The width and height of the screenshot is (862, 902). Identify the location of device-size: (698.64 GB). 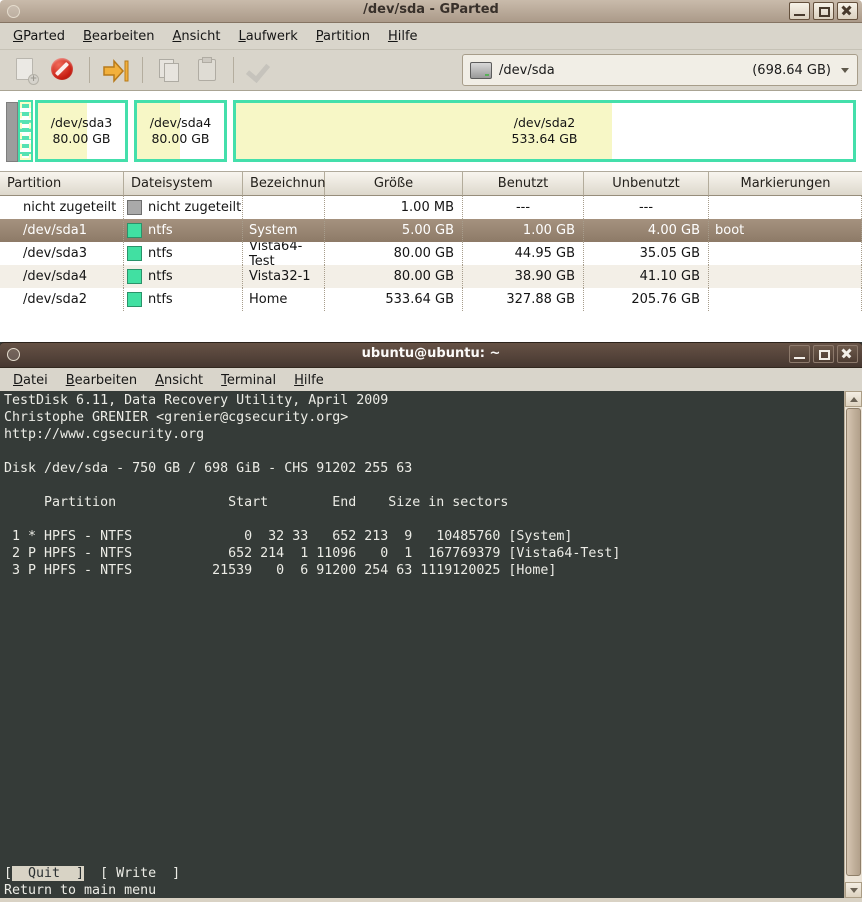
(791, 70).